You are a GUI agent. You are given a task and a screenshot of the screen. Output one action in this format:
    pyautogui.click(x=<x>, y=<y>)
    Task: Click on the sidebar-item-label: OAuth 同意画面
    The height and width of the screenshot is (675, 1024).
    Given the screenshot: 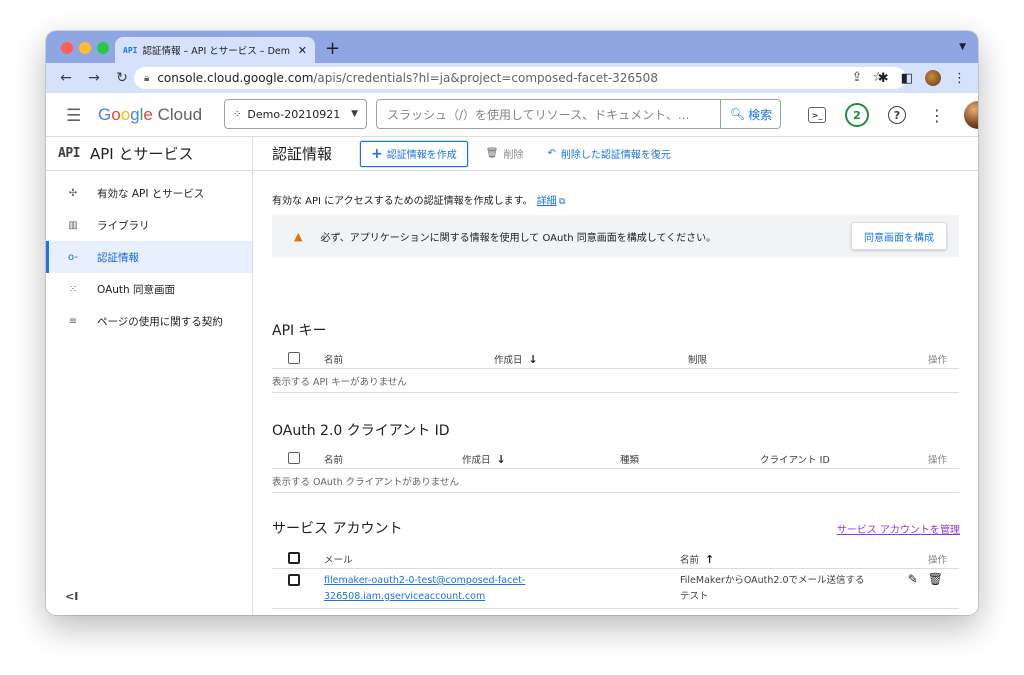 What is the action you would take?
    pyautogui.click(x=136, y=289)
    